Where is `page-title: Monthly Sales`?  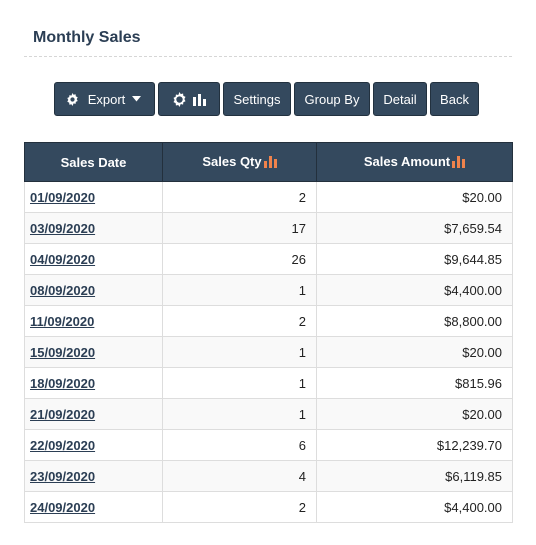
page-title: Monthly Sales is located at coordinates (87, 37).